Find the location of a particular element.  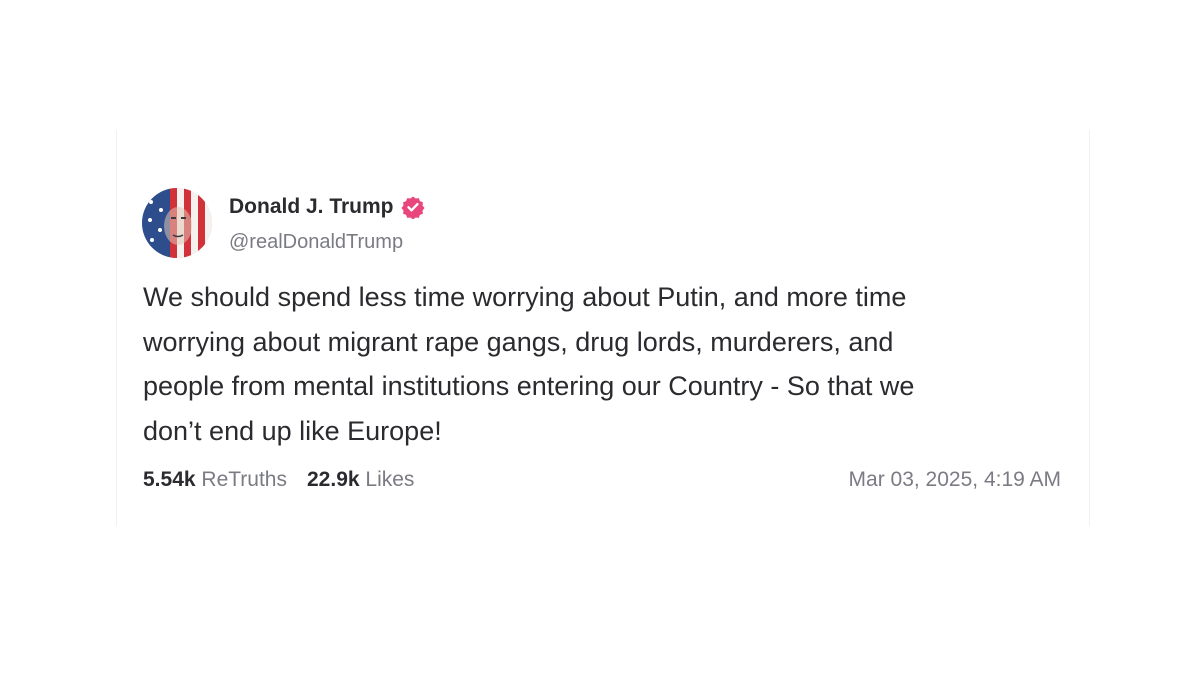

likes-label: Likes is located at coordinates (390, 479).